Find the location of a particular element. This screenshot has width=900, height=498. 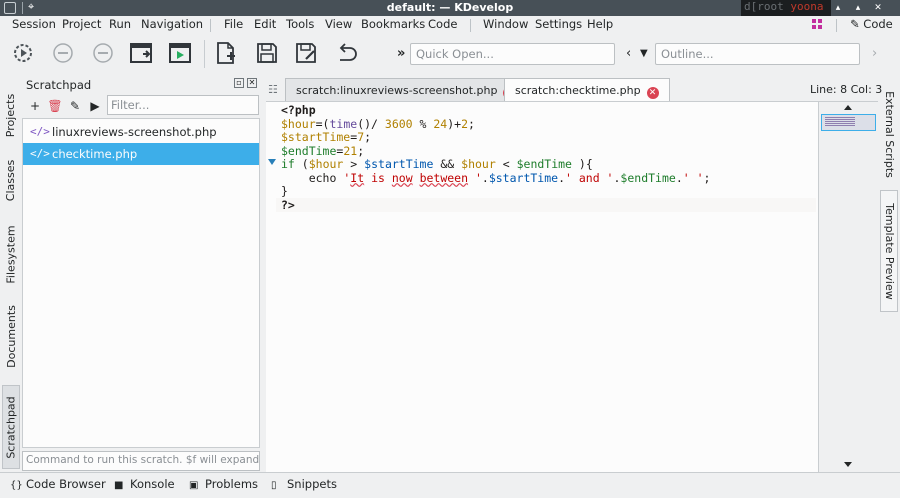

toolbar-overflow-icon: » is located at coordinates (401, 53).